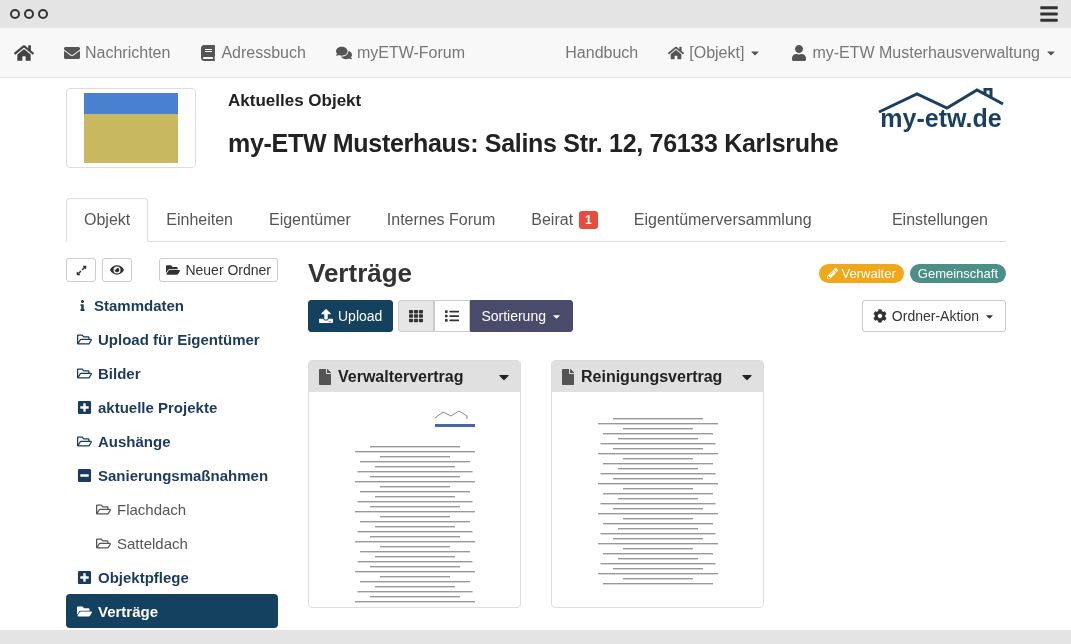 Image resolution: width=1071 pixels, height=644 pixels. What do you see at coordinates (400, 52) in the screenshot?
I see `nav-link: myETW-Forum` at bounding box center [400, 52].